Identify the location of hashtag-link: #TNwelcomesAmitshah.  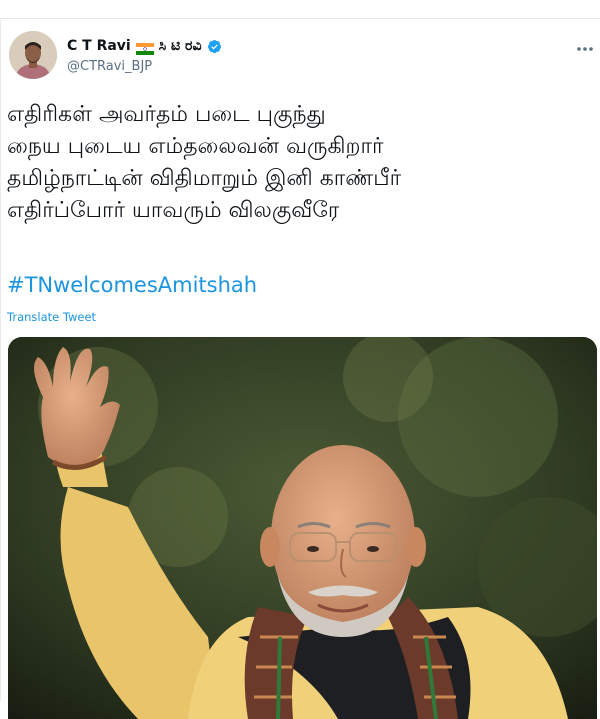
(132, 285).